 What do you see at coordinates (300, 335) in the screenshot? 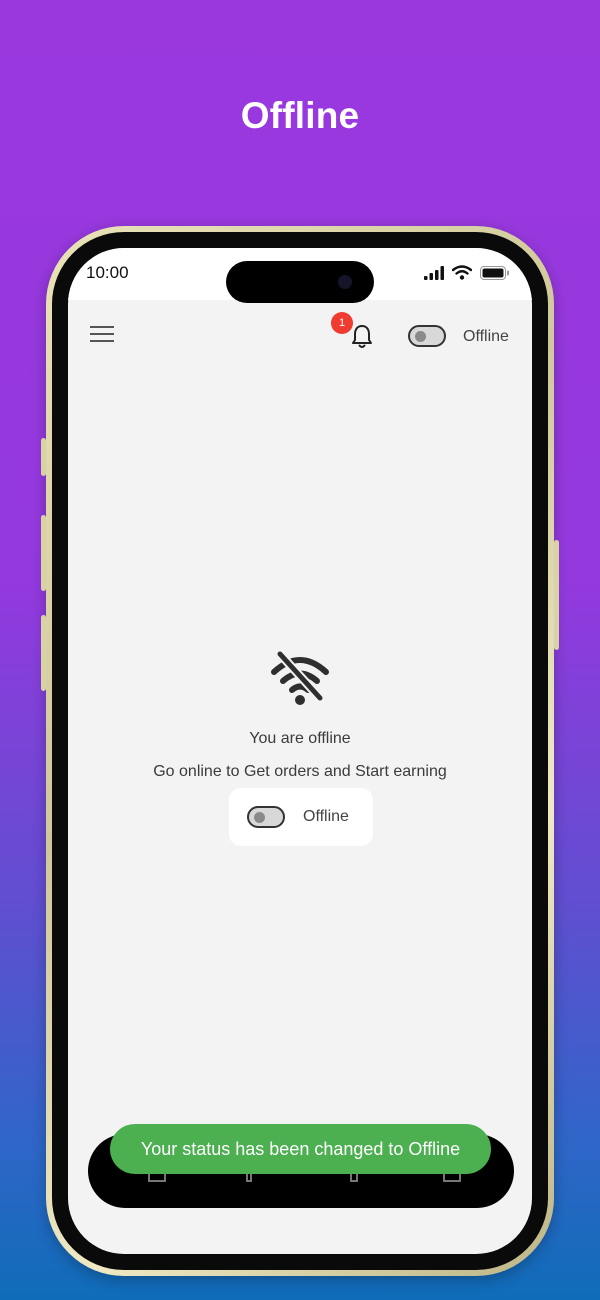
I see `app-header: 1 Offline` at bounding box center [300, 335].